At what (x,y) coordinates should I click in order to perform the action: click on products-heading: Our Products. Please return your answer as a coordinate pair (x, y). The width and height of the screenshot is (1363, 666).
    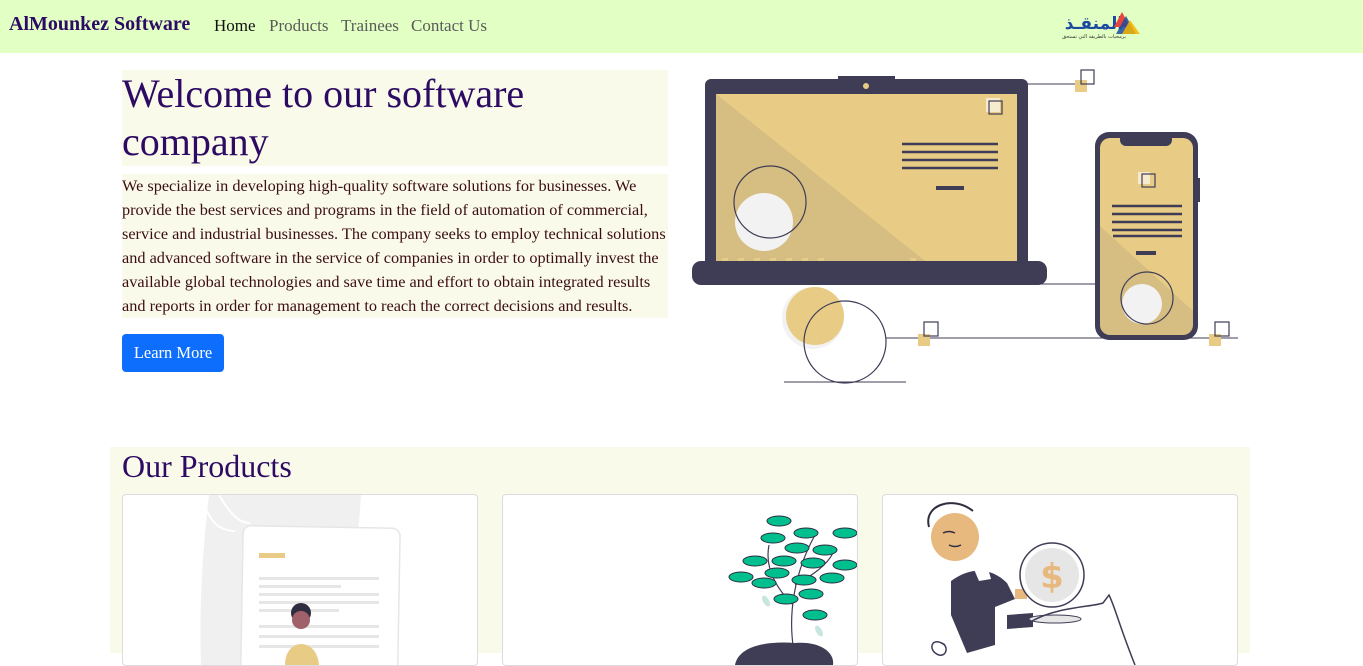
    Looking at the image, I should click on (207, 466).